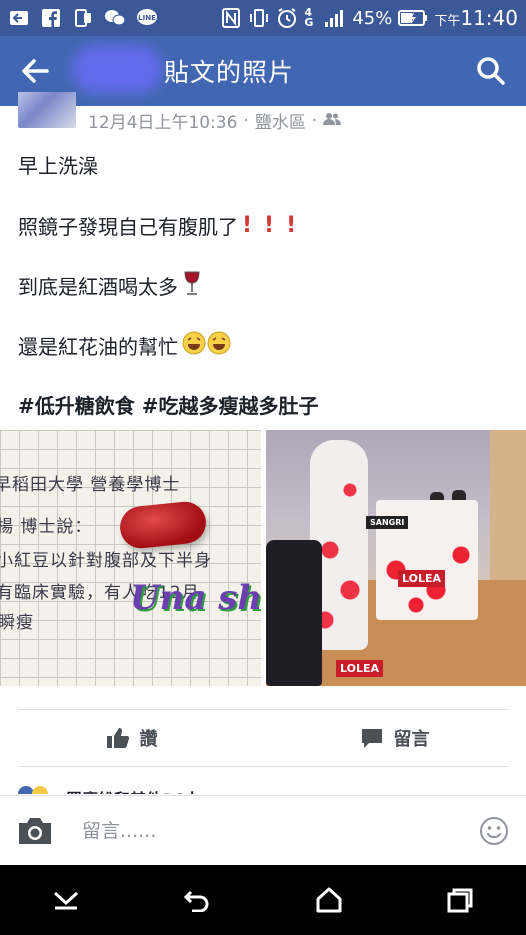  What do you see at coordinates (47, 110) in the screenshot?
I see `avatar` at bounding box center [47, 110].